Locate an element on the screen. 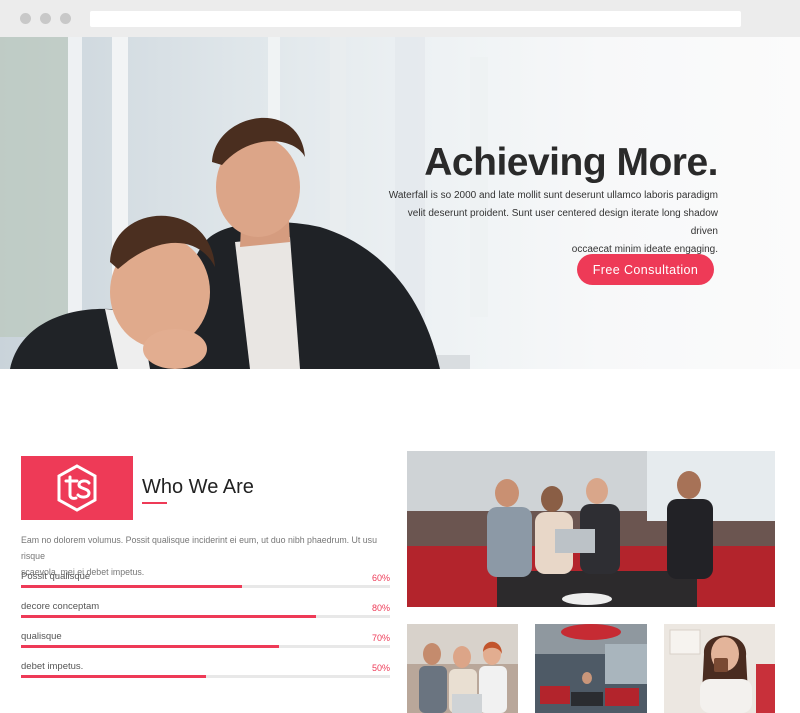 This screenshot has width=800, height=713. window-close-dot is located at coordinates (25, 18).